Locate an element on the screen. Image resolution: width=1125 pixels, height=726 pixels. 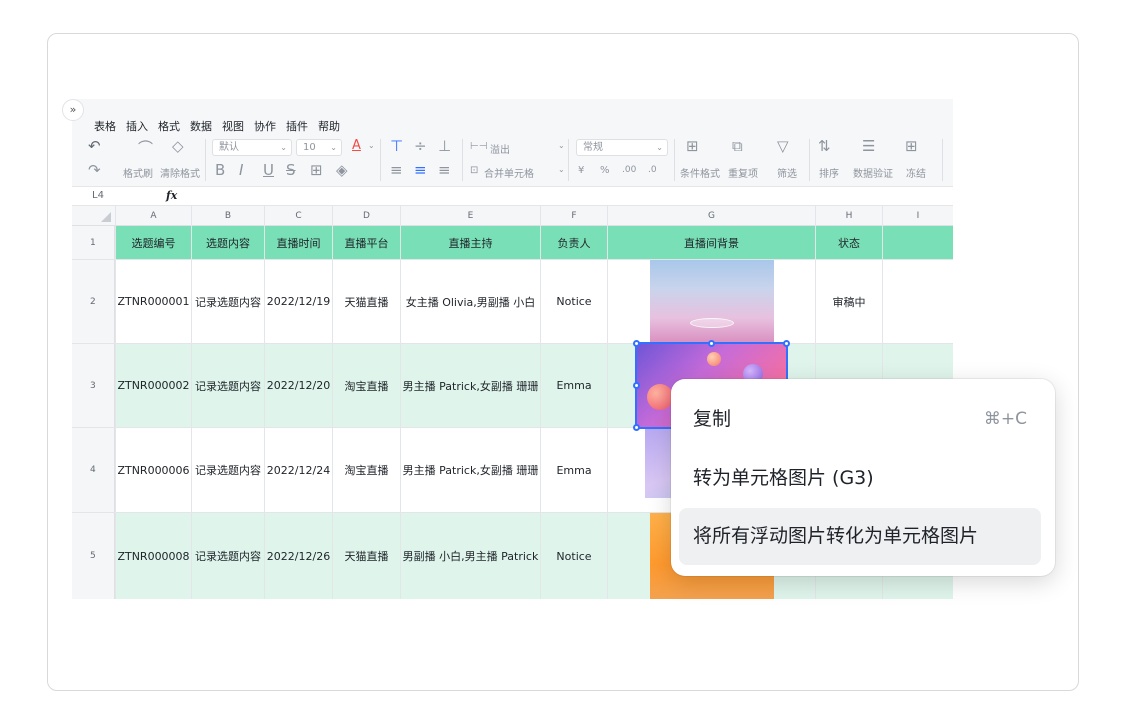
header-cell: 负责人 is located at coordinates (573, 242).